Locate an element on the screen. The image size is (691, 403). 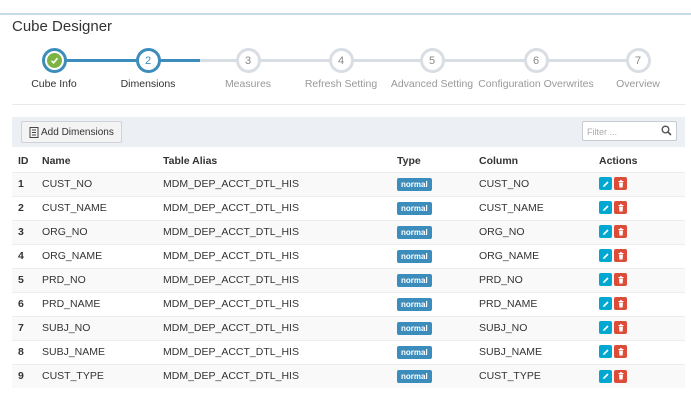
wizard-step-5: 5 Advanced Setting is located at coordinates (432, 69).